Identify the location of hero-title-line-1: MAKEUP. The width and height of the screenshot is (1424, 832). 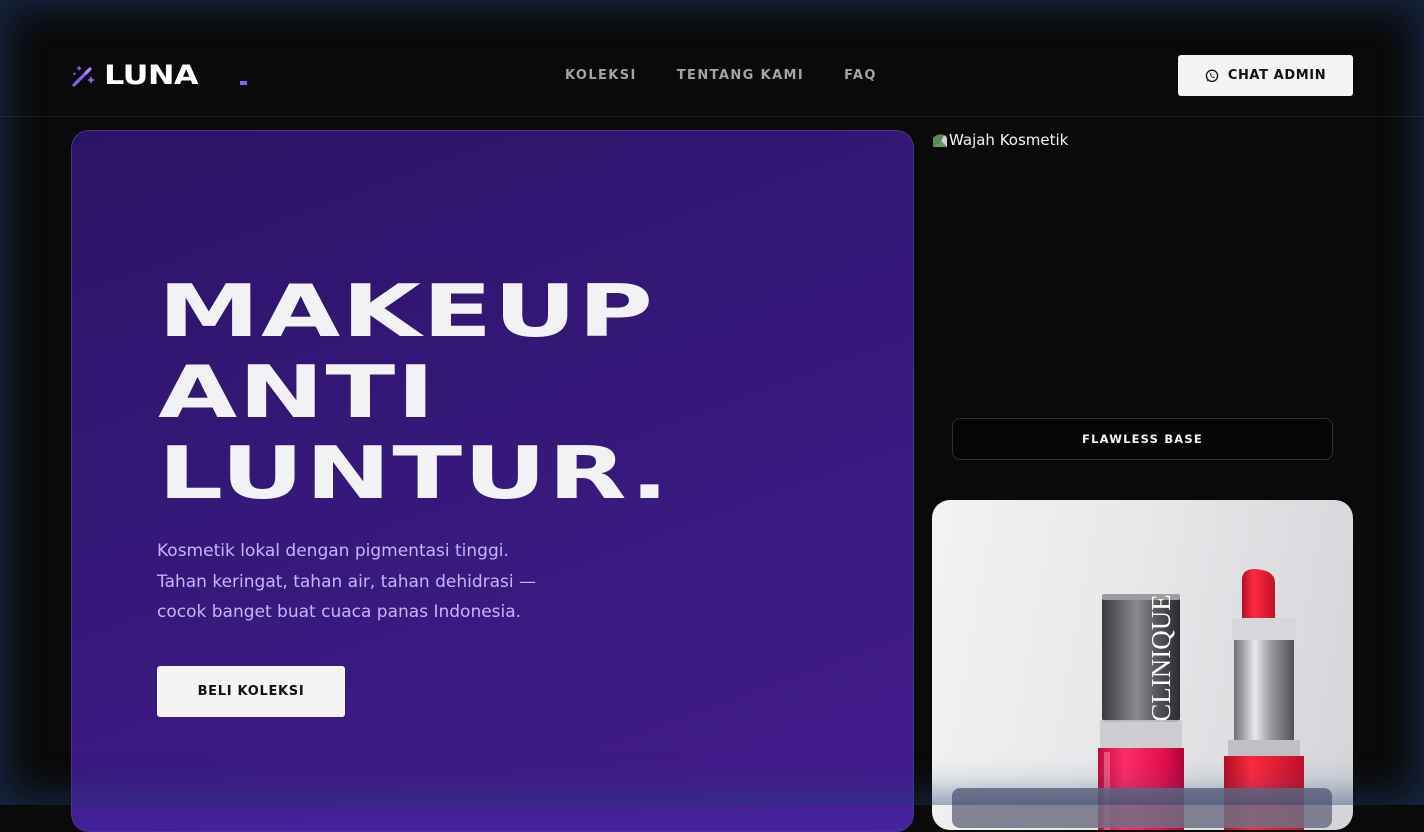
(406, 311).